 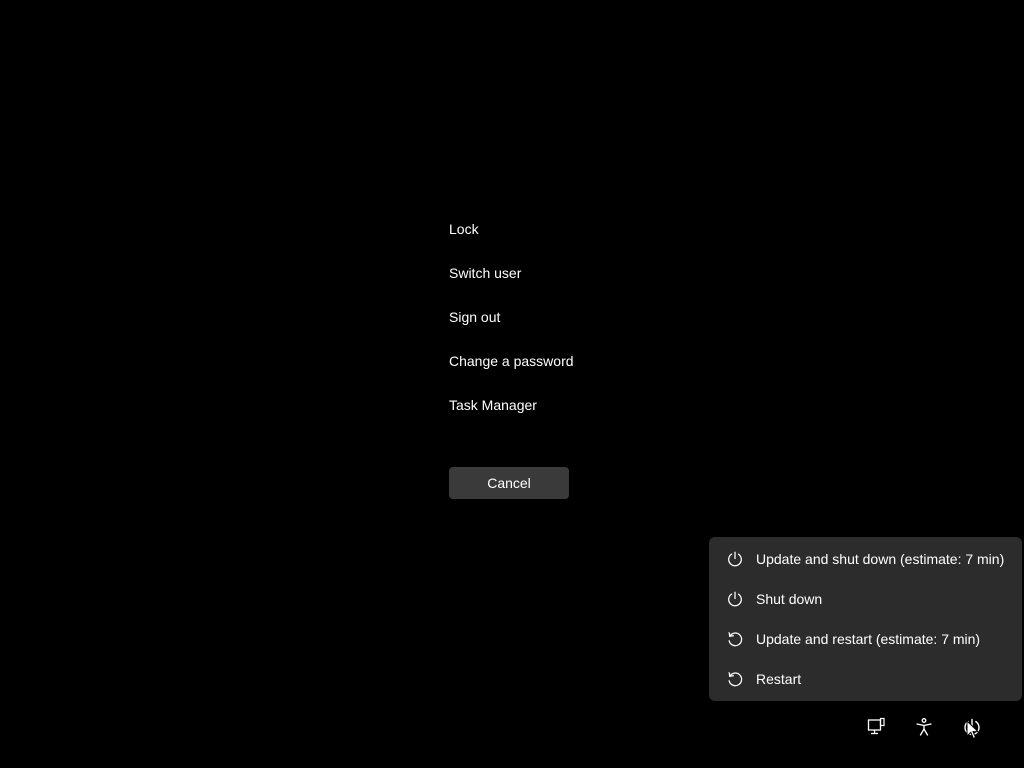 What do you see at coordinates (880, 559) in the screenshot?
I see `update-and-shut-down-label: Update and shut down (estimate: 7 min)` at bounding box center [880, 559].